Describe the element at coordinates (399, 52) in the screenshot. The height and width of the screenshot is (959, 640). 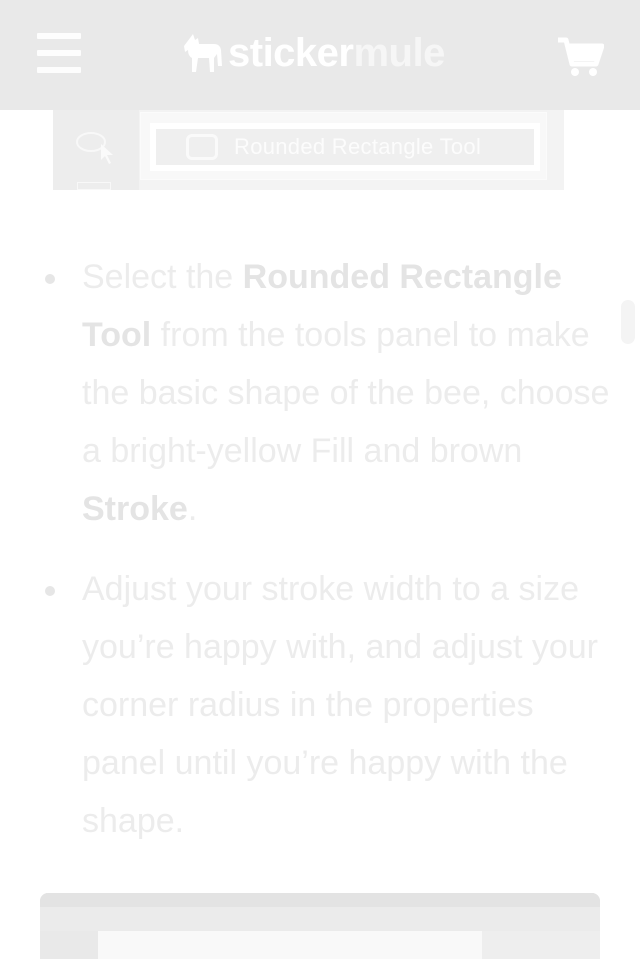
I see `brand-name-mule: mule` at that location.